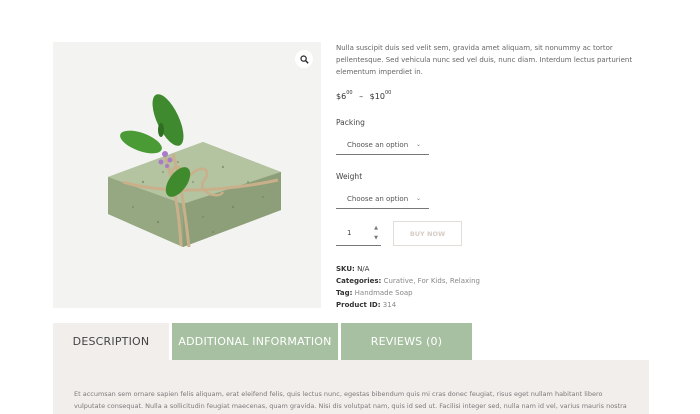 This screenshot has width=700, height=414. I want to click on packing-select: Choose an option ⌄, so click(382, 145).